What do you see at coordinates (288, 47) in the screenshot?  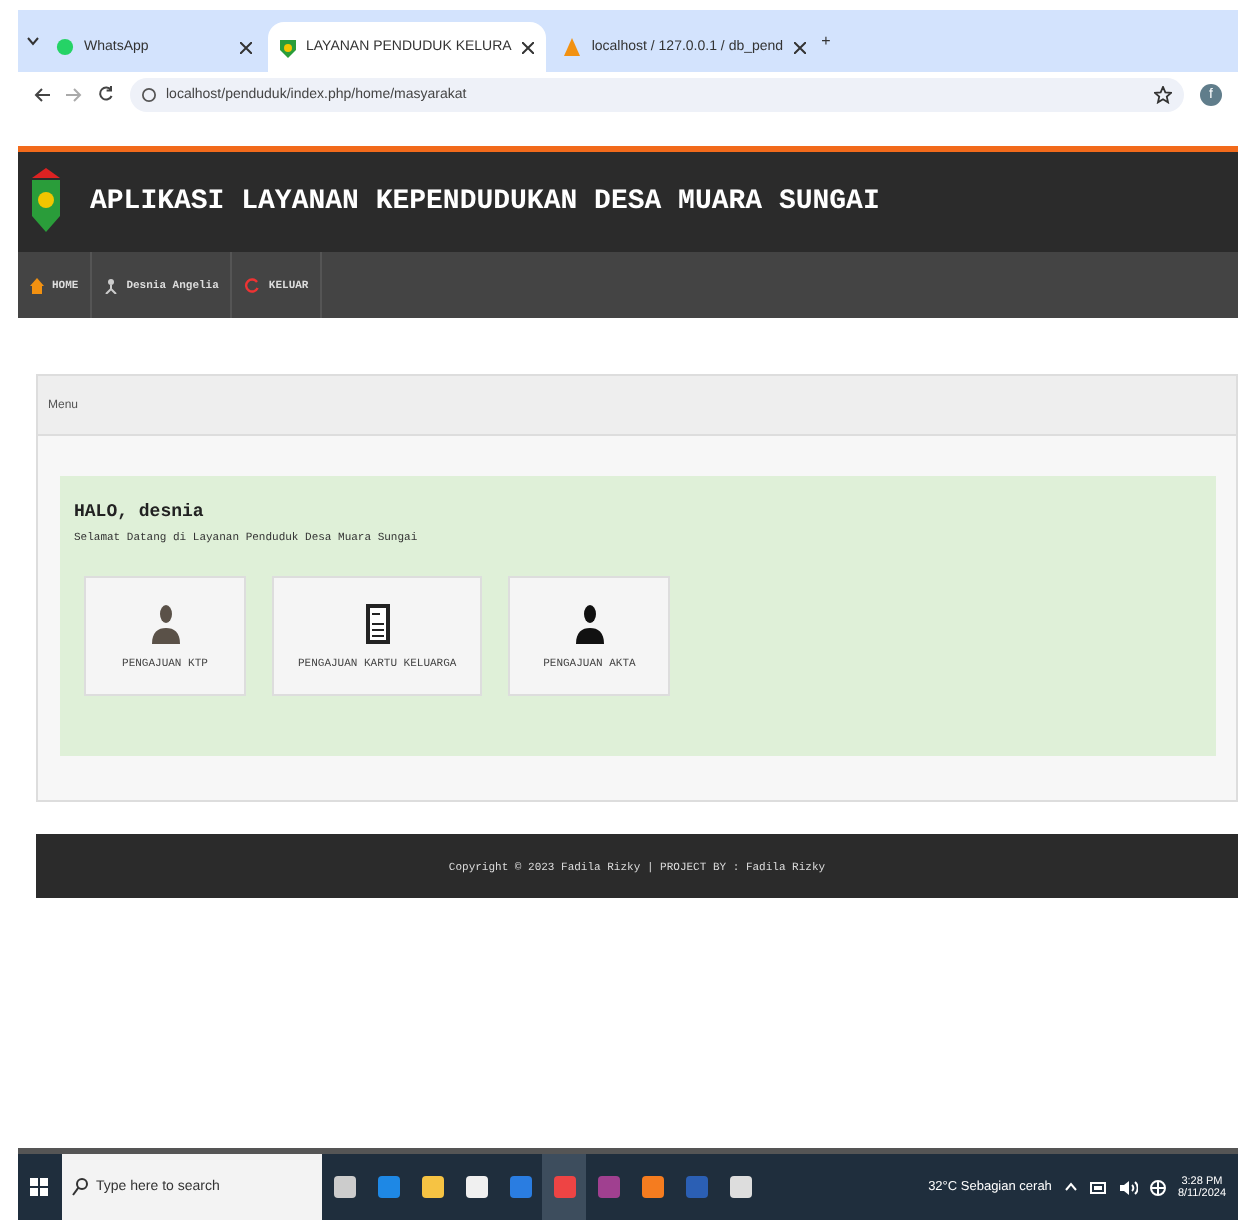 I see `shield-icon` at bounding box center [288, 47].